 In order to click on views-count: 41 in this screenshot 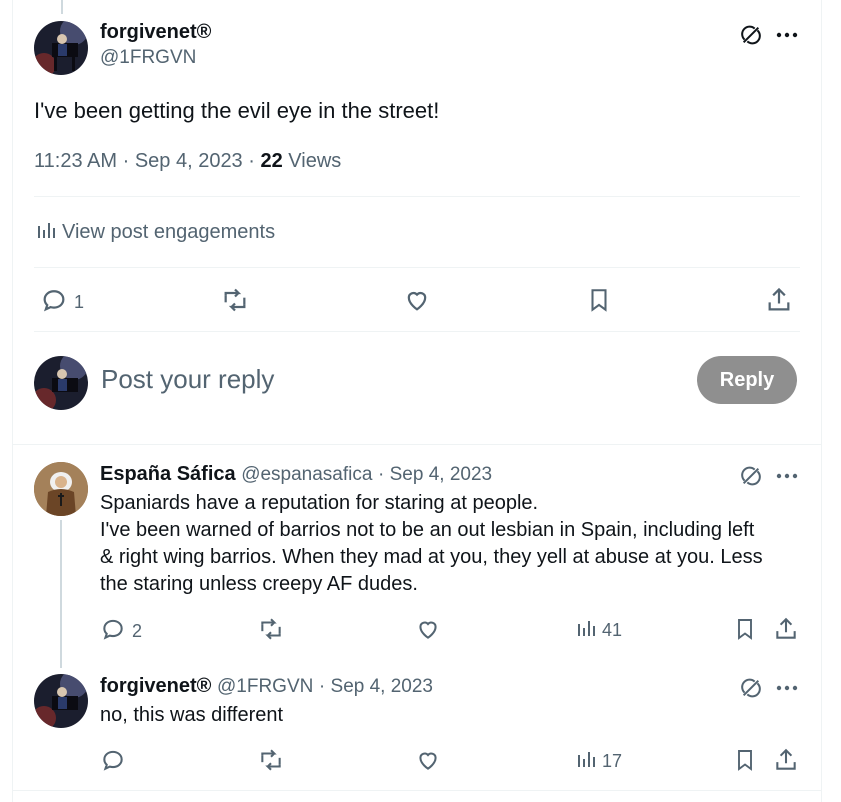, I will do `click(612, 630)`.